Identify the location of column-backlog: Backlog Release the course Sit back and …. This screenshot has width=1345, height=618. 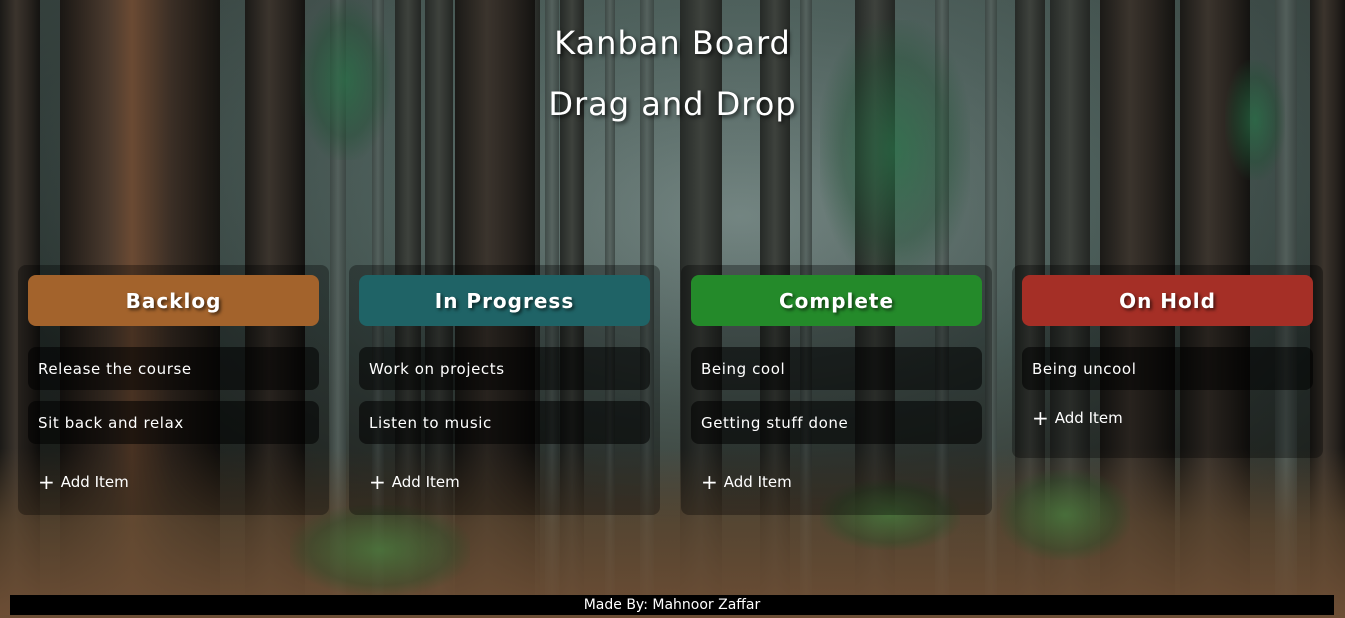
(173, 390).